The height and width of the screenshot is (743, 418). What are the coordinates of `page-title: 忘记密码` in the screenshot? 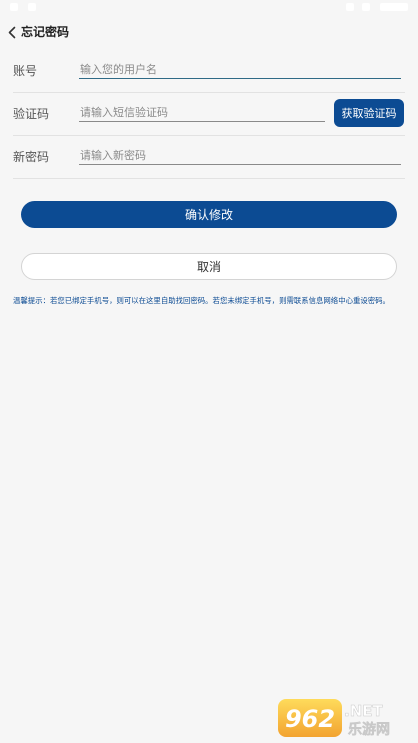 It's located at (45, 32).